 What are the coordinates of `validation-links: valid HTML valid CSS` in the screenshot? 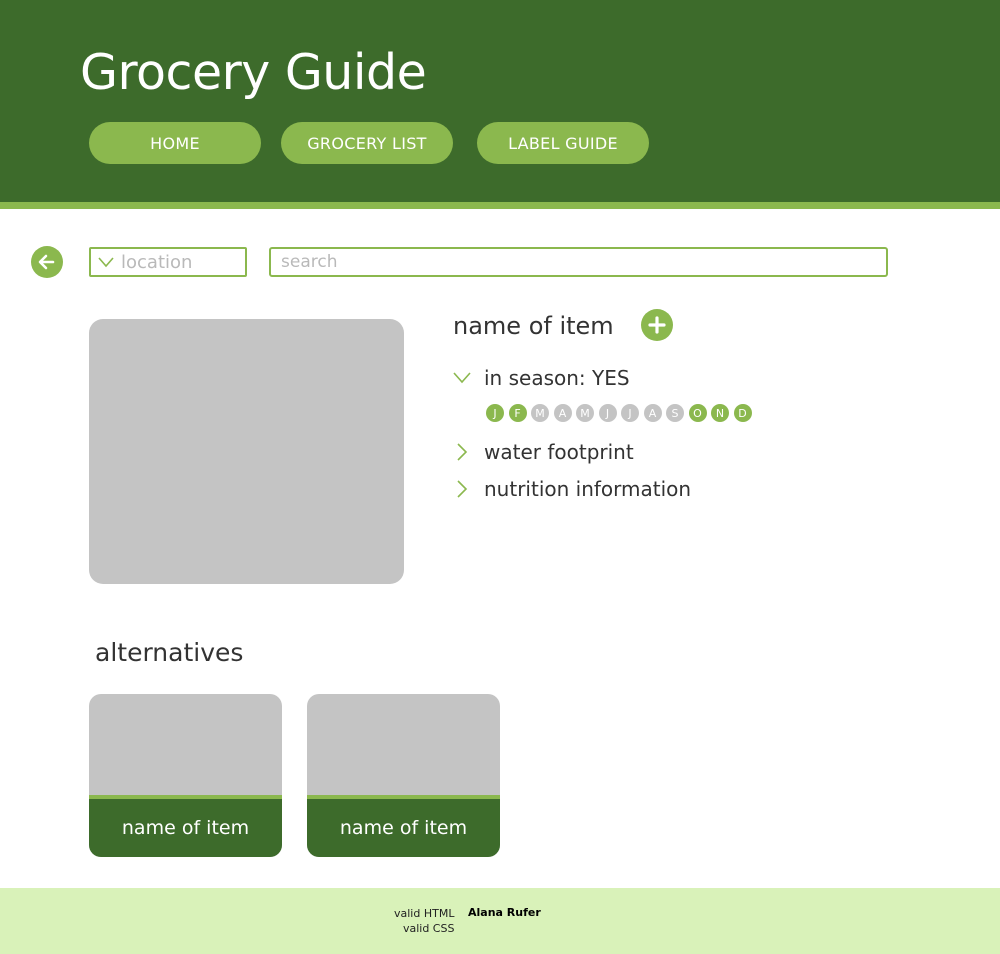 It's located at (424, 921).